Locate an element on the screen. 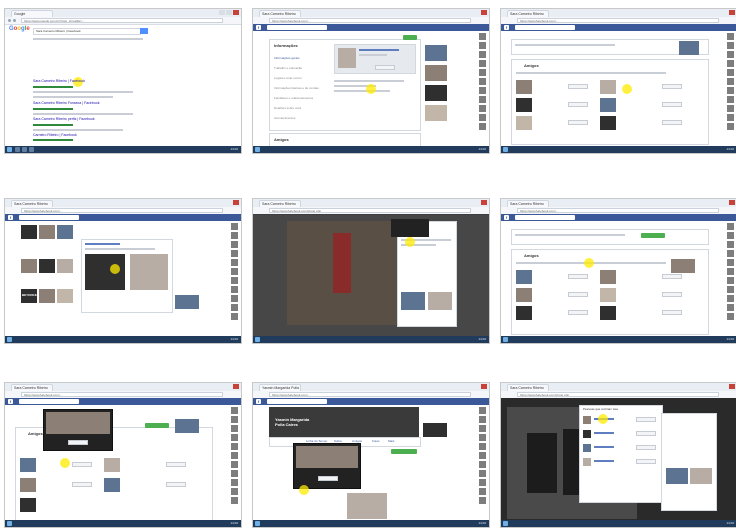 The image size is (736, 528). side-item: Lugares onde morou is located at coordinates (288, 78).